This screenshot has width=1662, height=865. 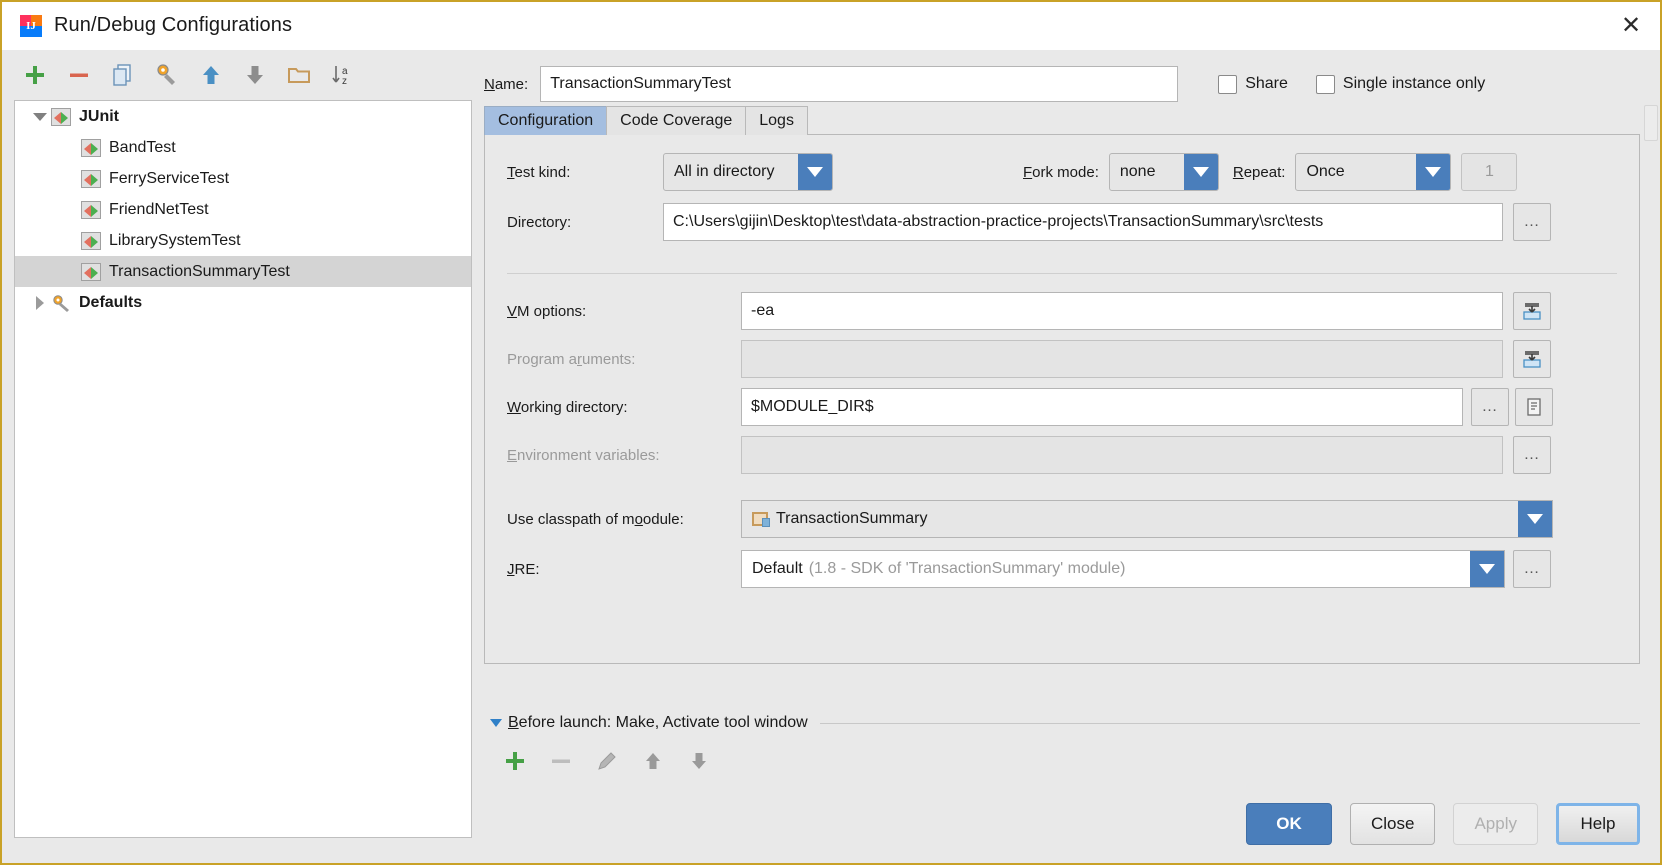 What do you see at coordinates (1122, 455) in the screenshot?
I see `environment-variables-input` at bounding box center [1122, 455].